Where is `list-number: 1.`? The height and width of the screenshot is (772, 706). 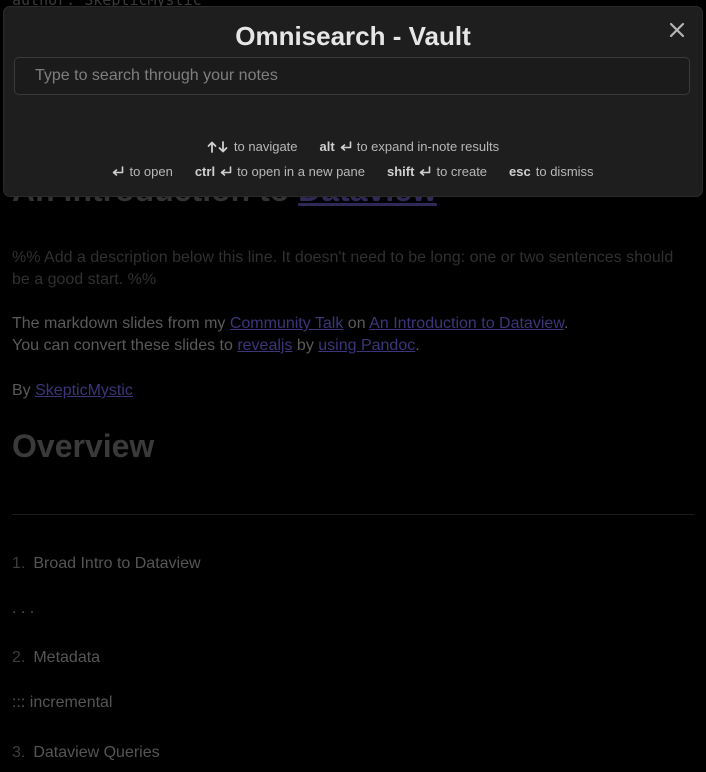 list-number: 1. is located at coordinates (19, 563).